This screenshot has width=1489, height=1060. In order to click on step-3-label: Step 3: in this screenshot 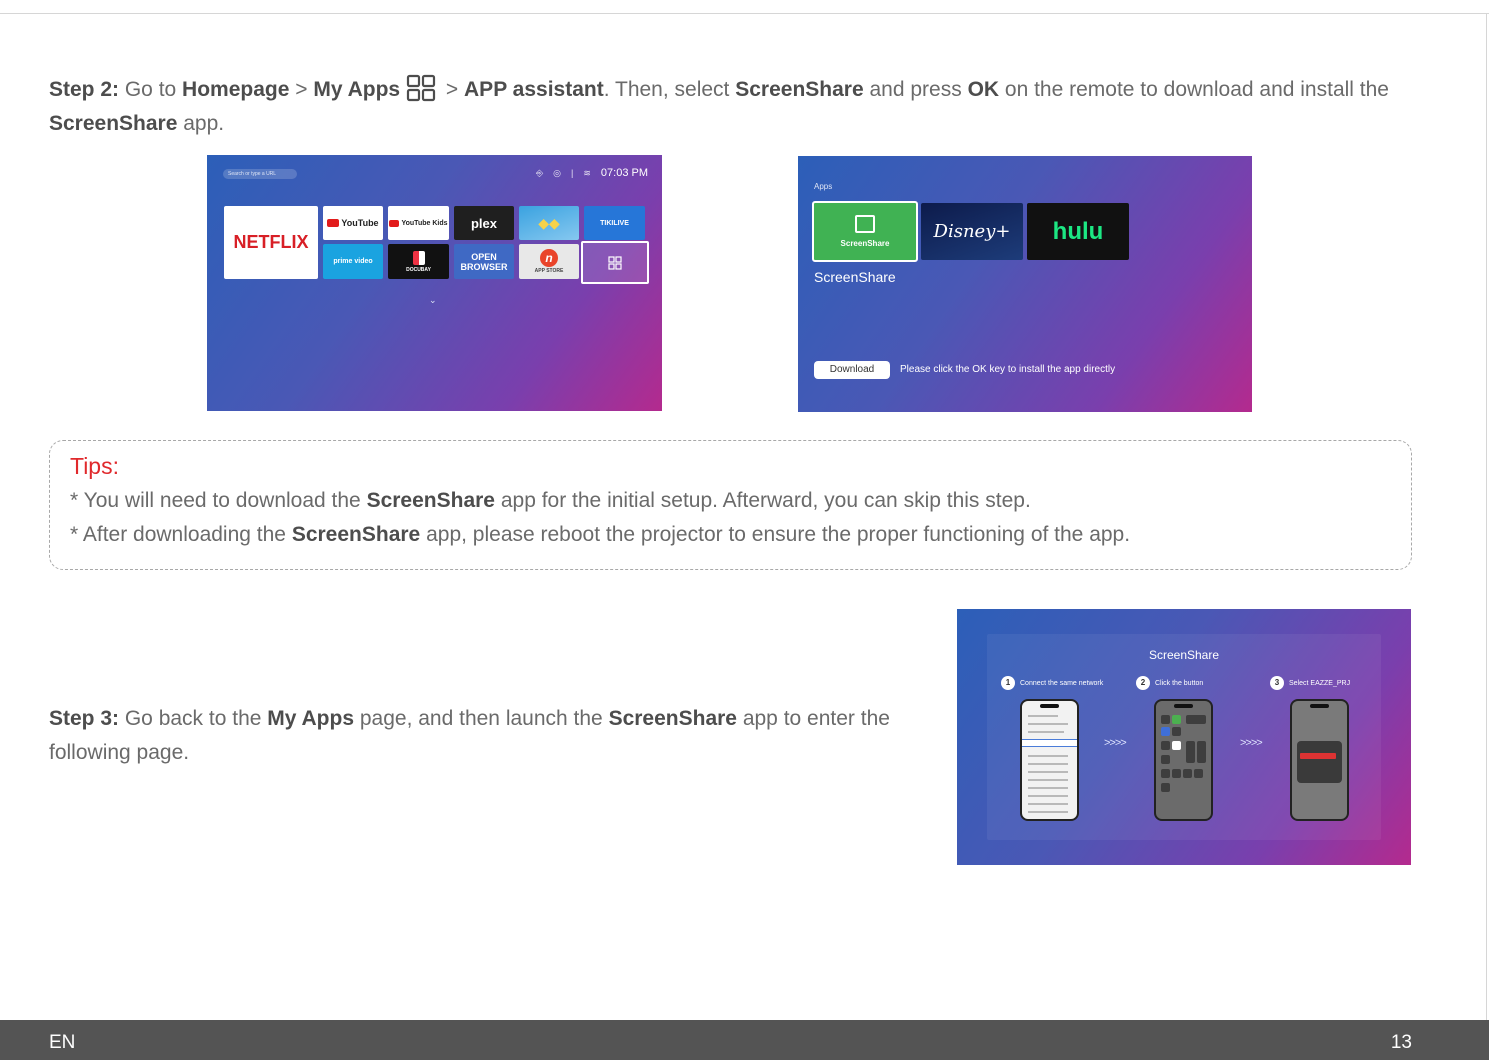, I will do `click(84, 718)`.